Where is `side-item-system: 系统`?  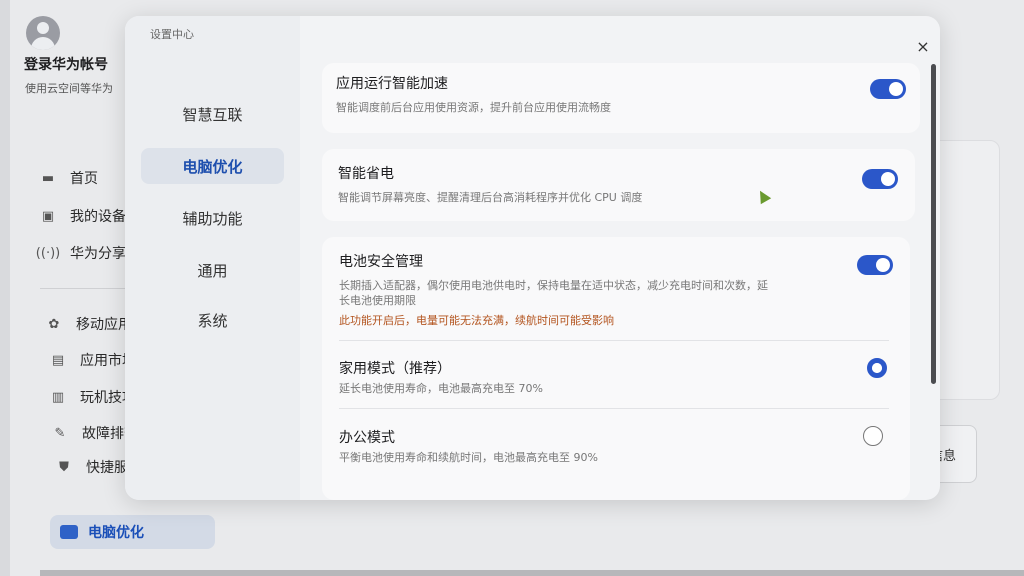 side-item-system: 系统 is located at coordinates (212, 320).